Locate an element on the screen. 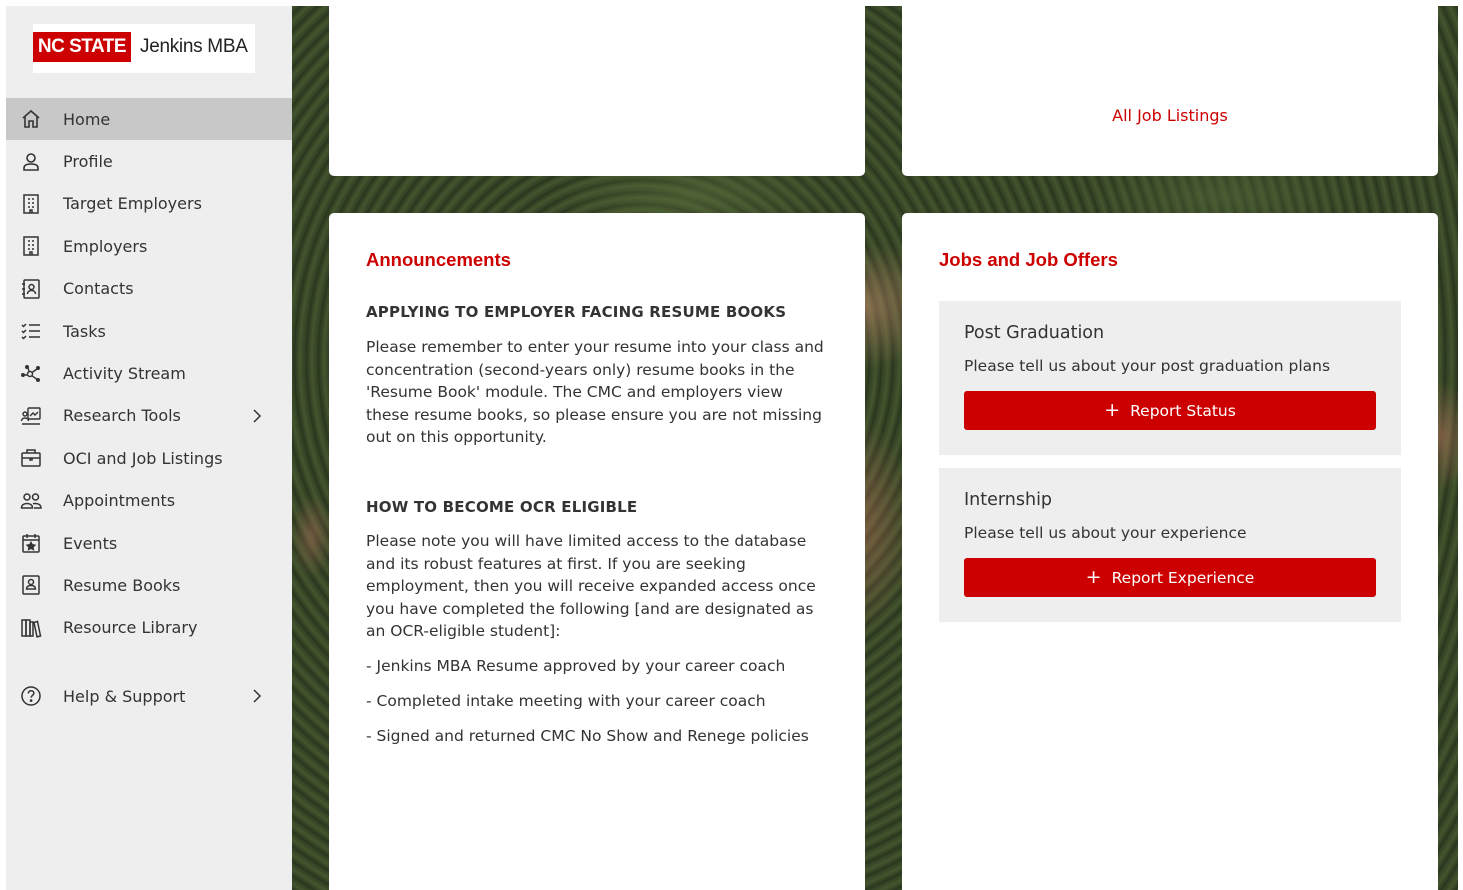 This screenshot has height=890, width=1463. network-icon is located at coordinates (31, 374).